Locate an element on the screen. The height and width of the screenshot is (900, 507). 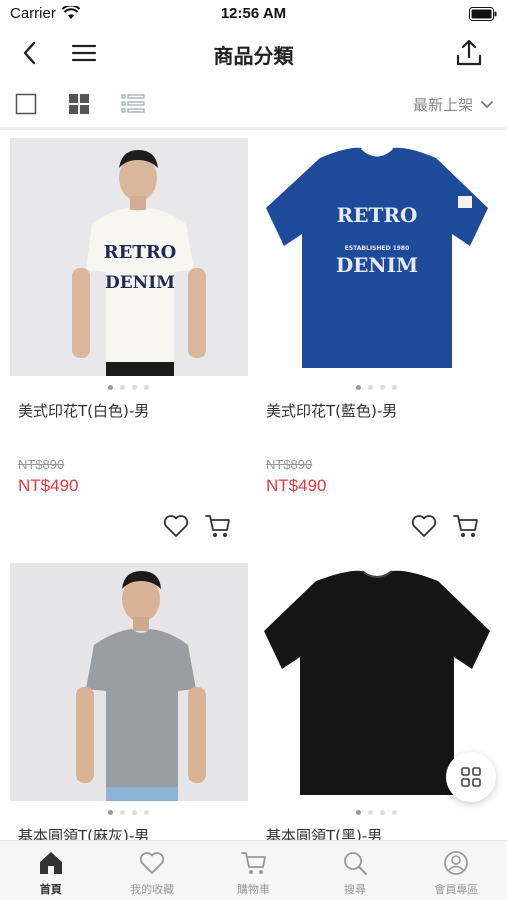
tab-favorites: 我的收藏 is located at coordinates (151, 870).